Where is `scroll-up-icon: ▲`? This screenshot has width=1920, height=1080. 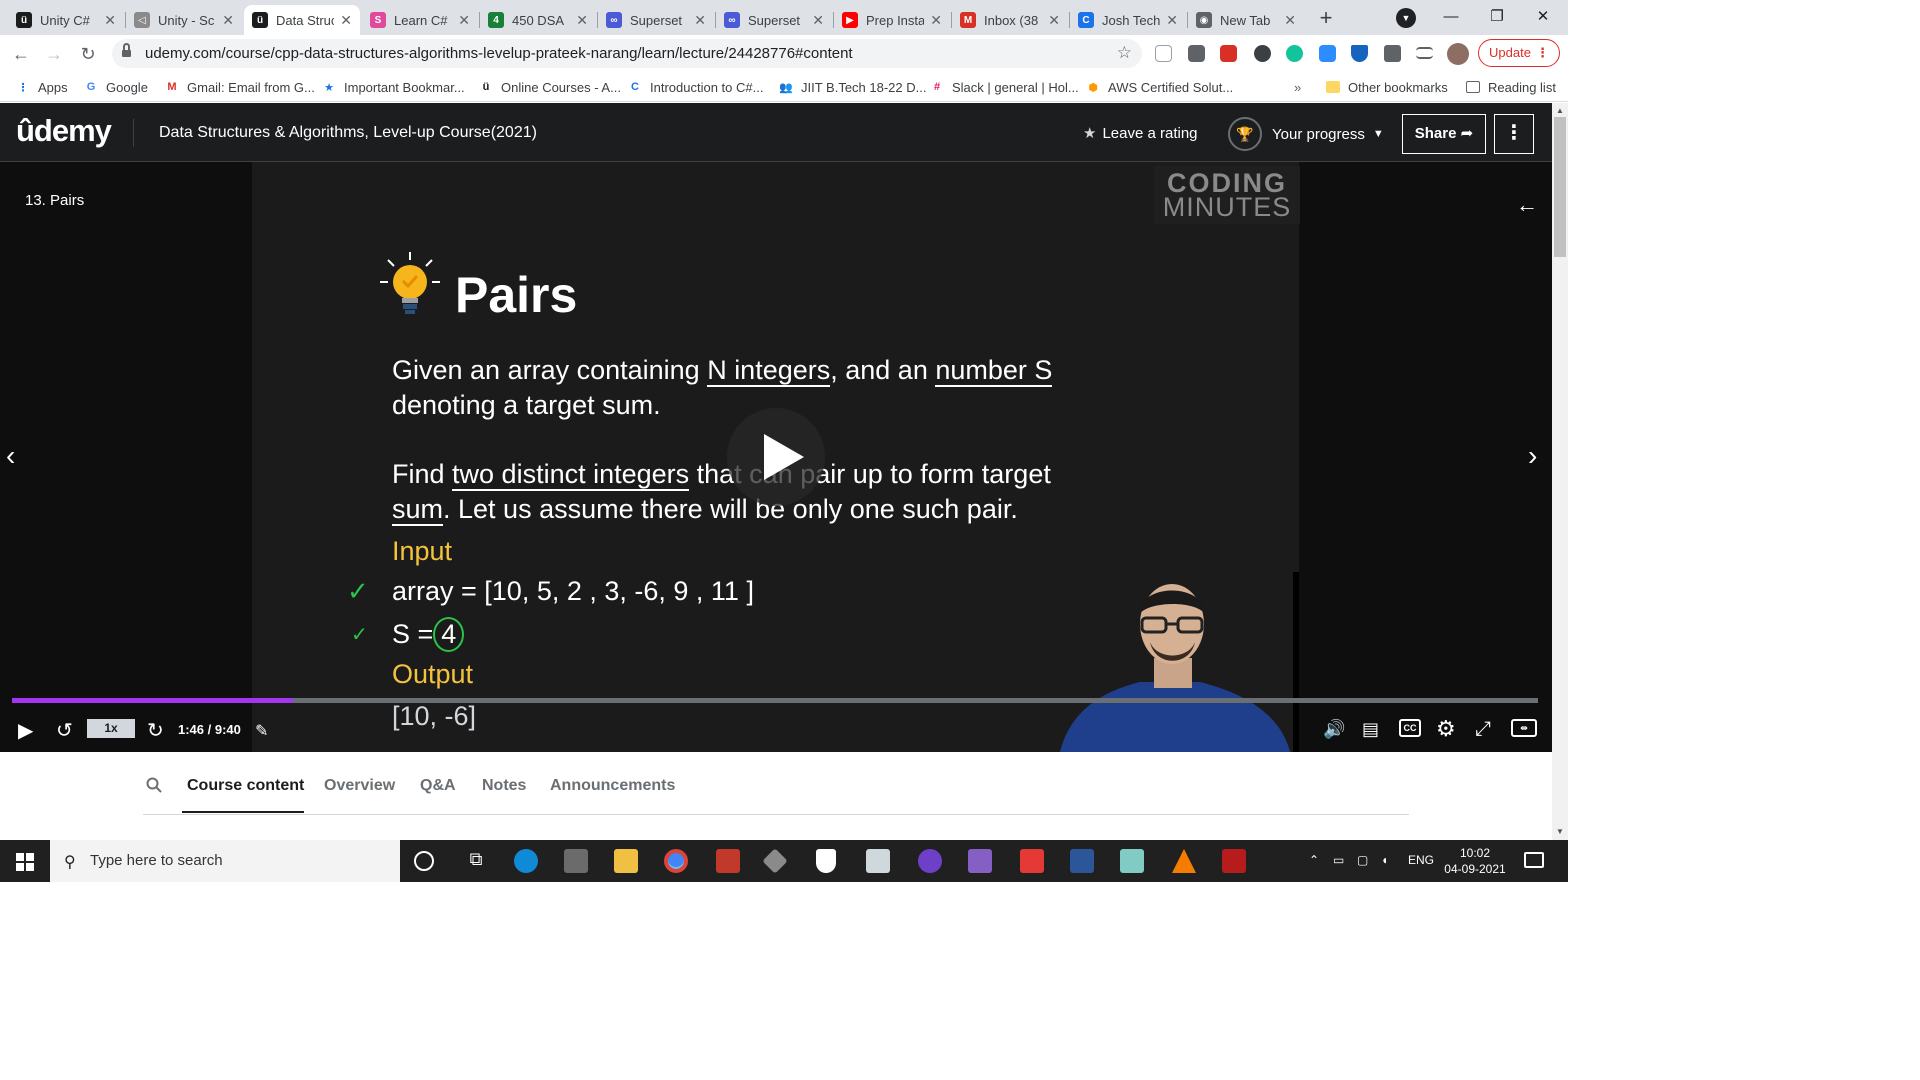 scroll-up-icon: ▲ is located at coordinates (1560, 110).